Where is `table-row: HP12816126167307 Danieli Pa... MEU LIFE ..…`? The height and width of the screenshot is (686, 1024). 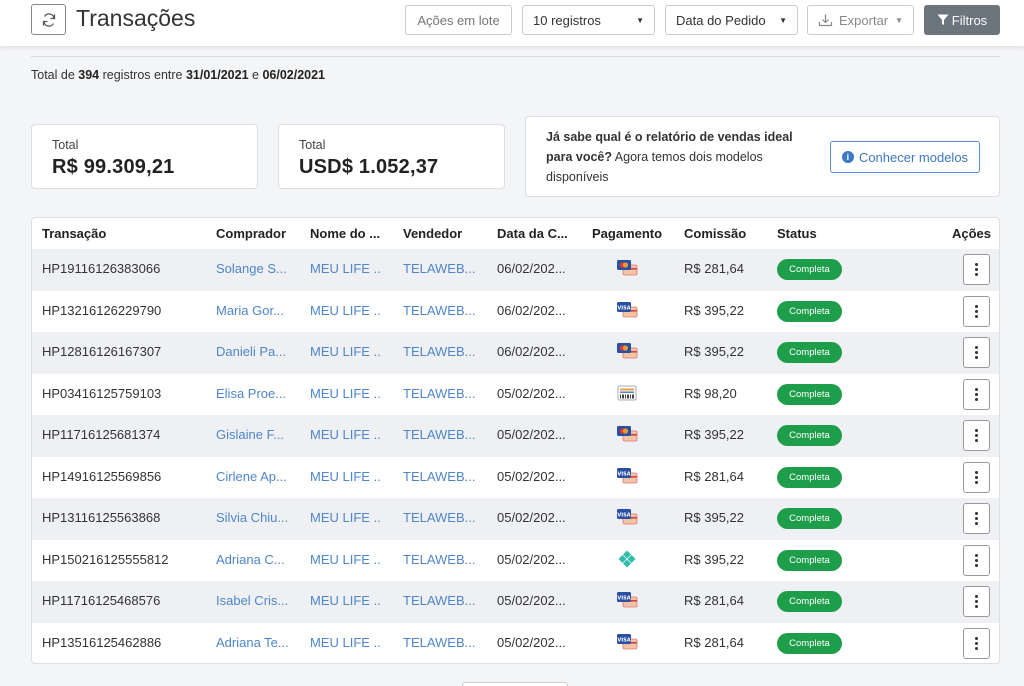 table-row: HP12816126167307 Danieli Pa... MEU LIFE ..… is located at coordinates (515, 353).